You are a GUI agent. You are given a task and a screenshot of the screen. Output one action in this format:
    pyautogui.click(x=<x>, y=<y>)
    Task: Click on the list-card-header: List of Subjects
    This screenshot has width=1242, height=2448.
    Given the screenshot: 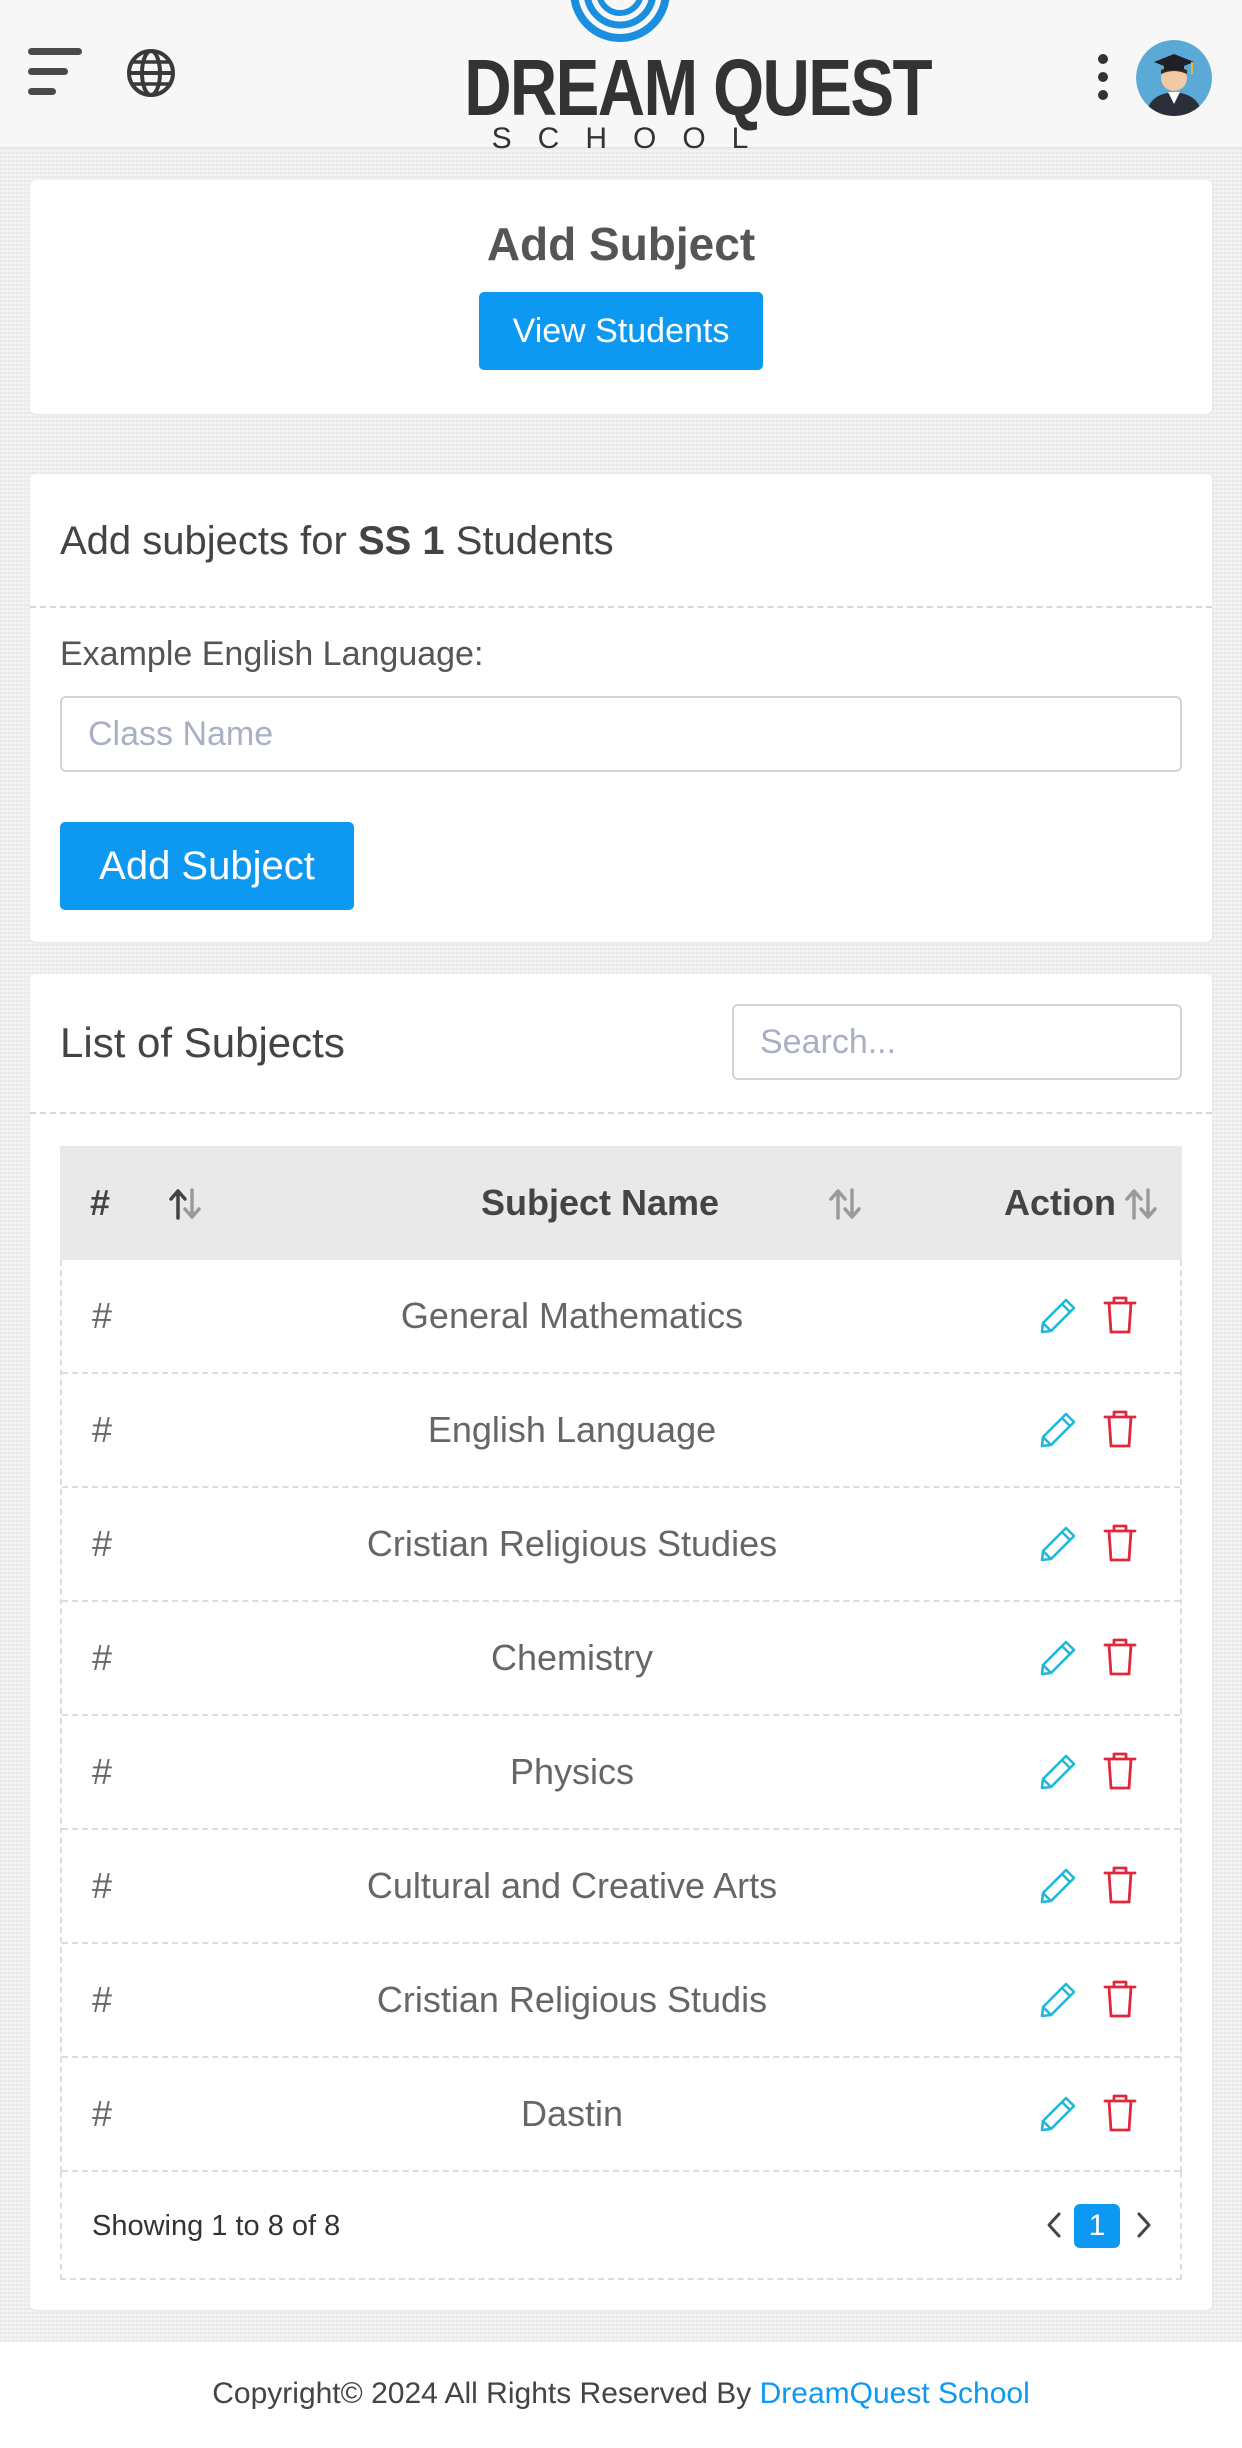 What is the action you would take?
    pyautogui.click(x=621, y=1044)
    